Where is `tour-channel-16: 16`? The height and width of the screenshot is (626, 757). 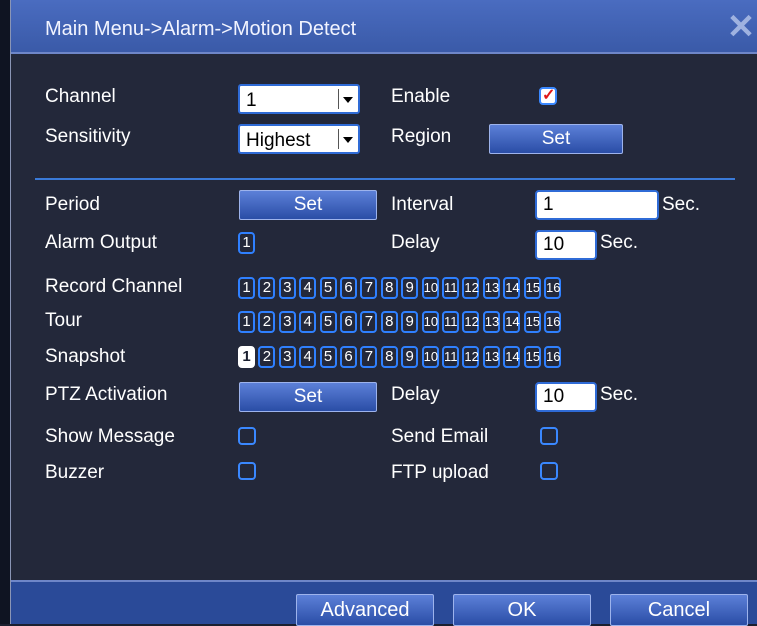
tour-channel-16: 16 is located at coordinates (552, 322).